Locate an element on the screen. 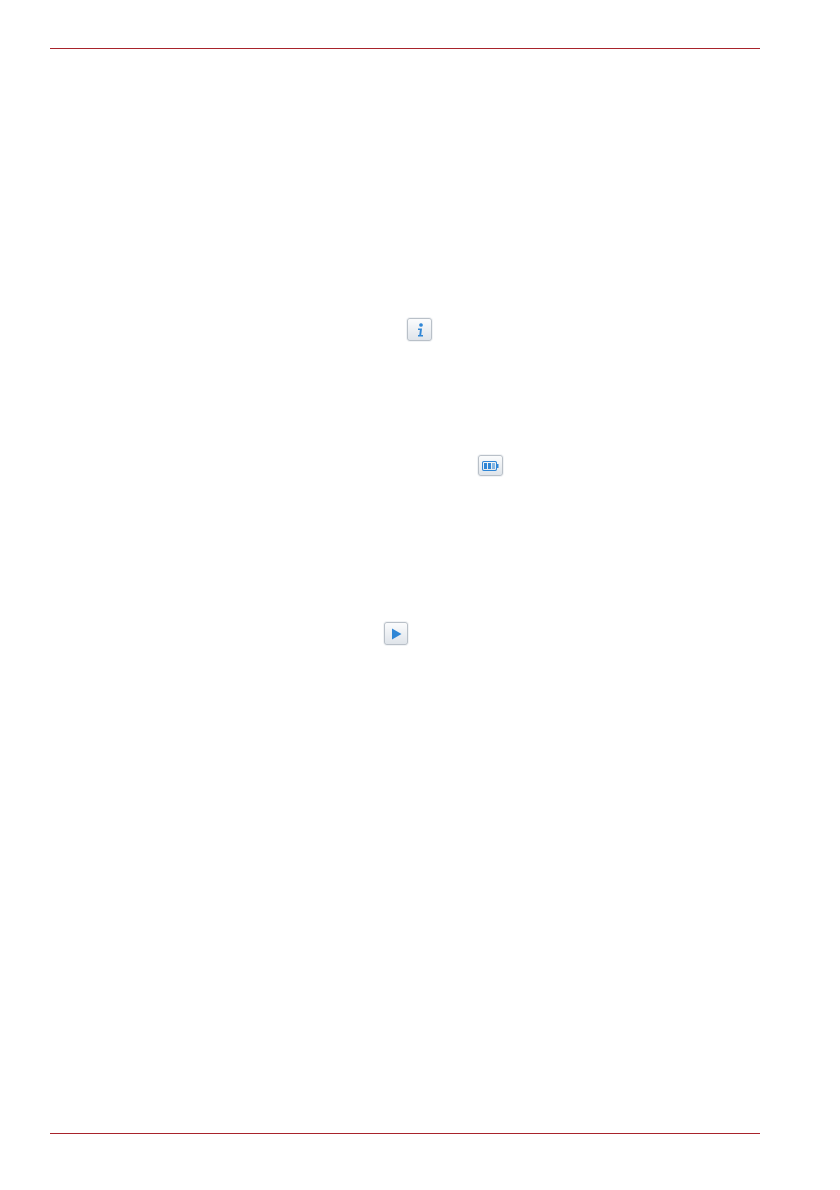 The image size is (840, 1190). battery-icon is located at coordinates (490, 465).